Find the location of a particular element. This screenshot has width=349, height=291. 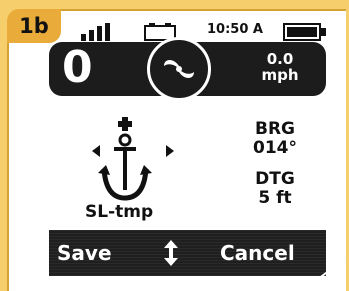

bearing-value: 014° is located at coordinates (275, 148).